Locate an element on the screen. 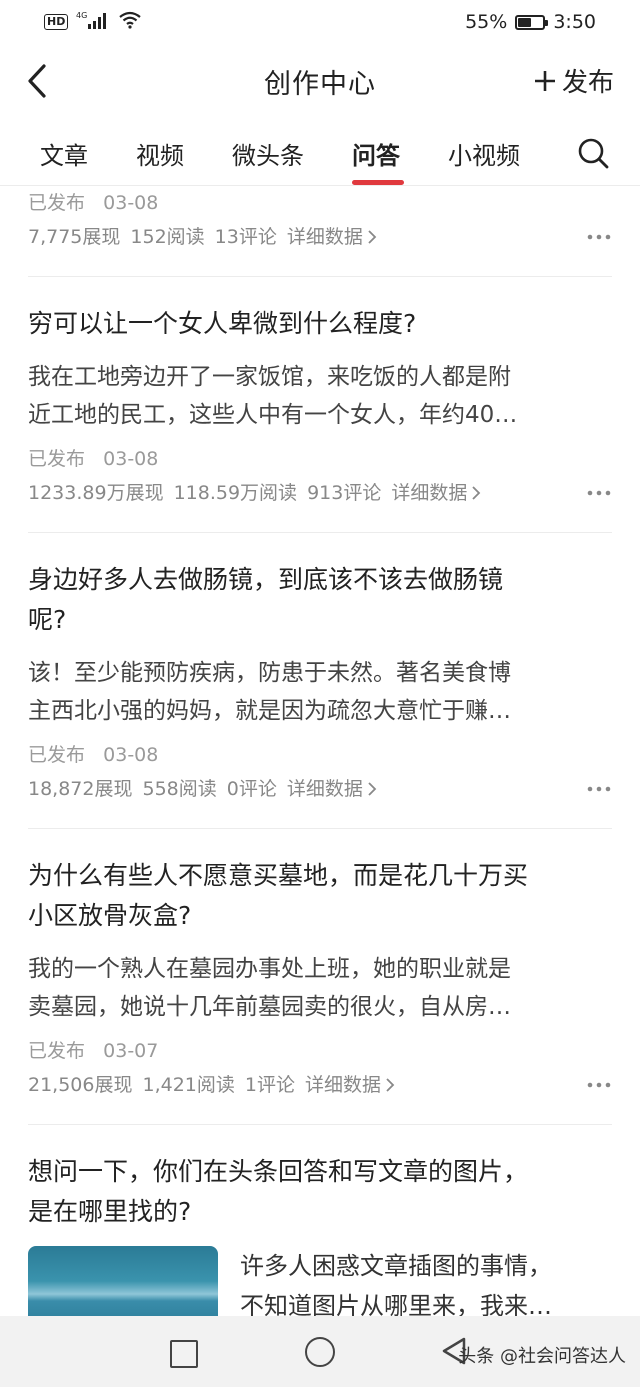 The image size is (640, 1387). wifi-icon is located at coordinates (130, 22).